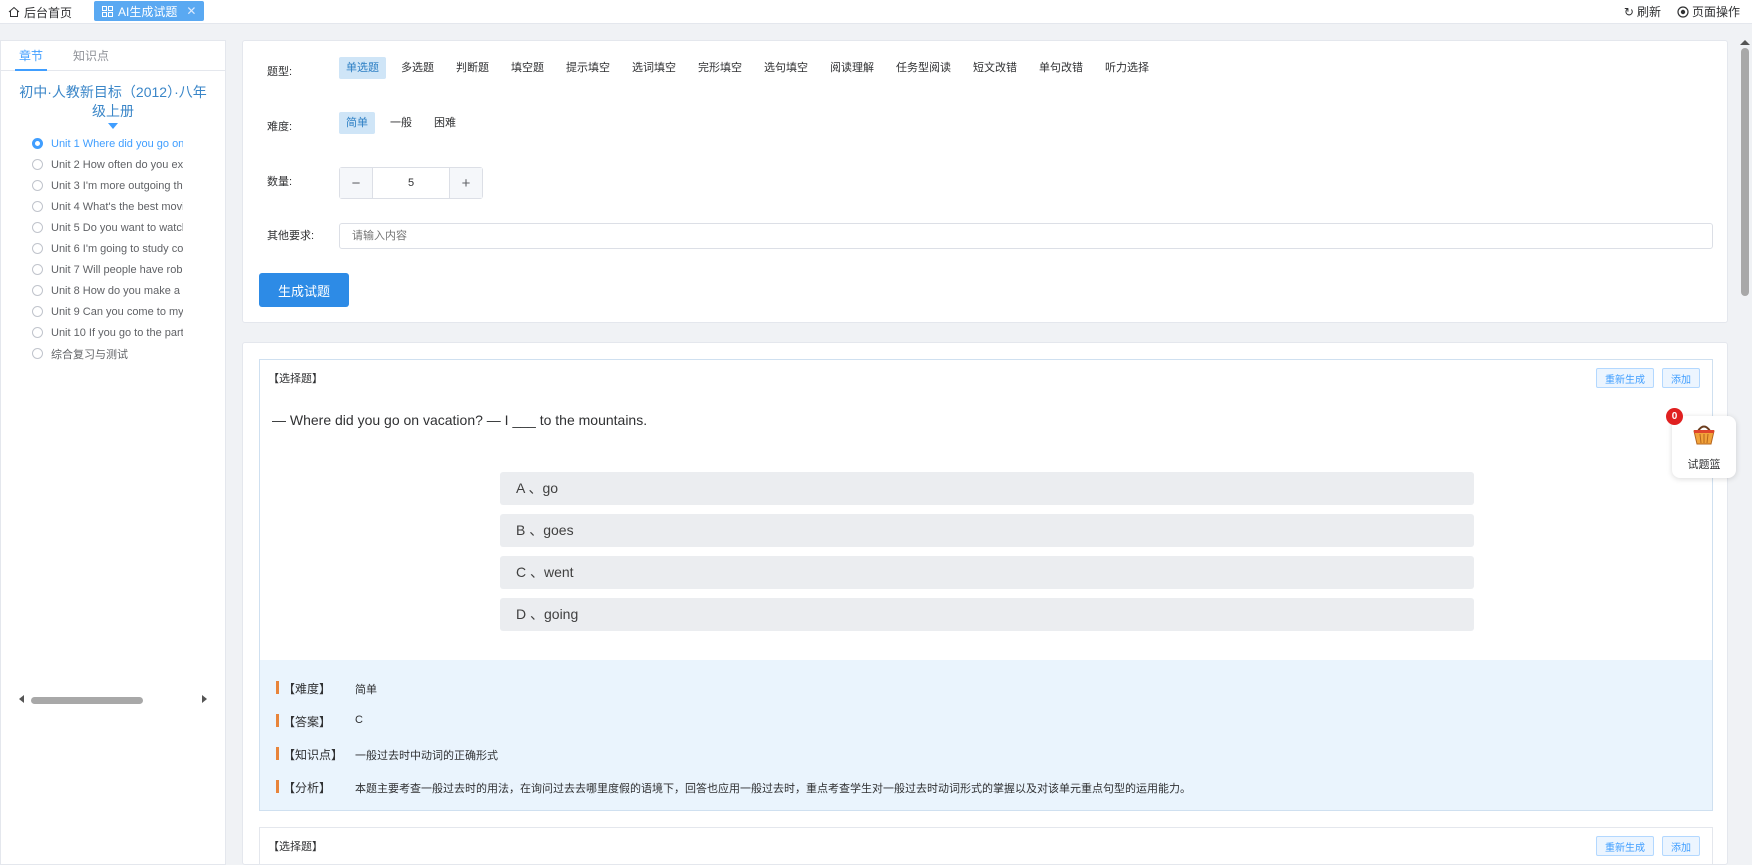 The image size is (1752, 865). I want to click on unit-item: Unit 5 Do you want to watch a game show?, so click(107, 227).